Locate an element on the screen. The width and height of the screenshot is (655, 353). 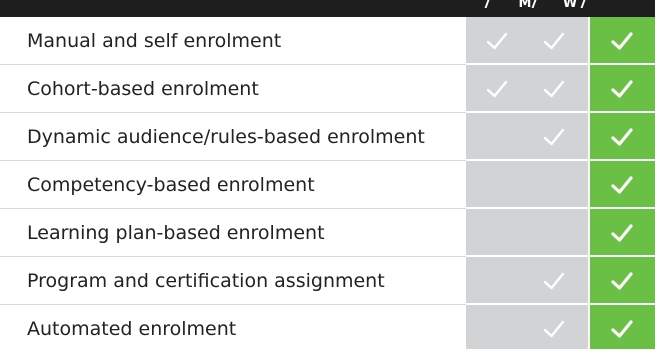
feature-label: Dynamic audience/rules-based enrolment is located at coordinates (226, 137).